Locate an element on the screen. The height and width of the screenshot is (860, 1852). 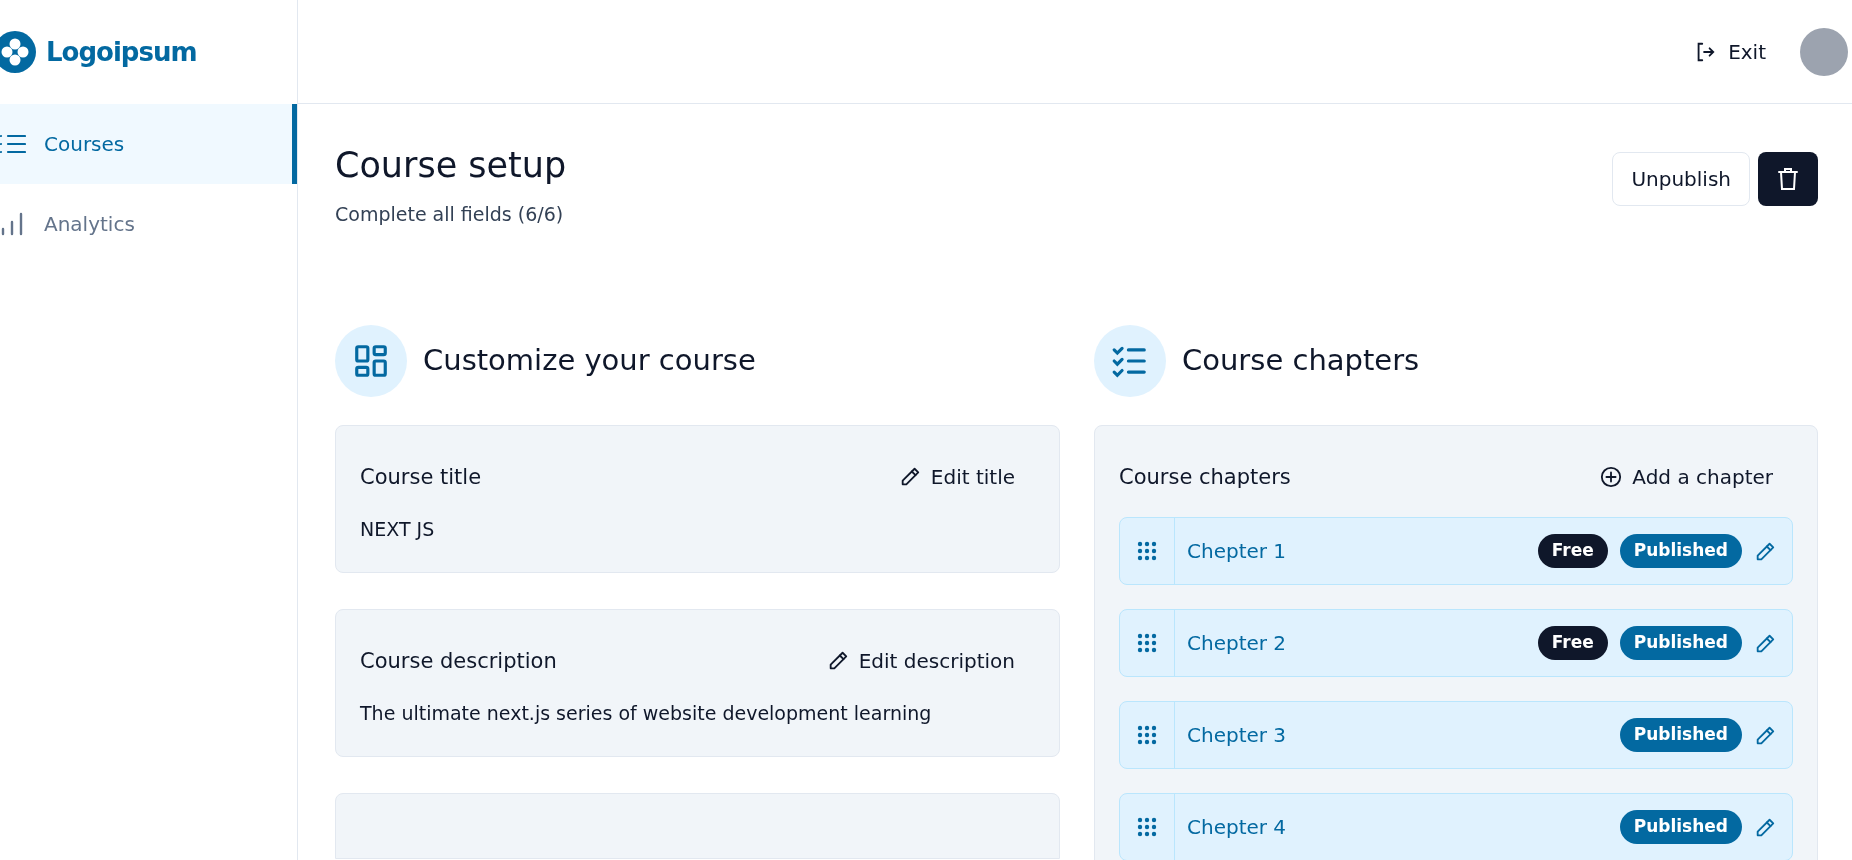
chapter-title: Chepter 3 is located at coordinates (1237, 735).